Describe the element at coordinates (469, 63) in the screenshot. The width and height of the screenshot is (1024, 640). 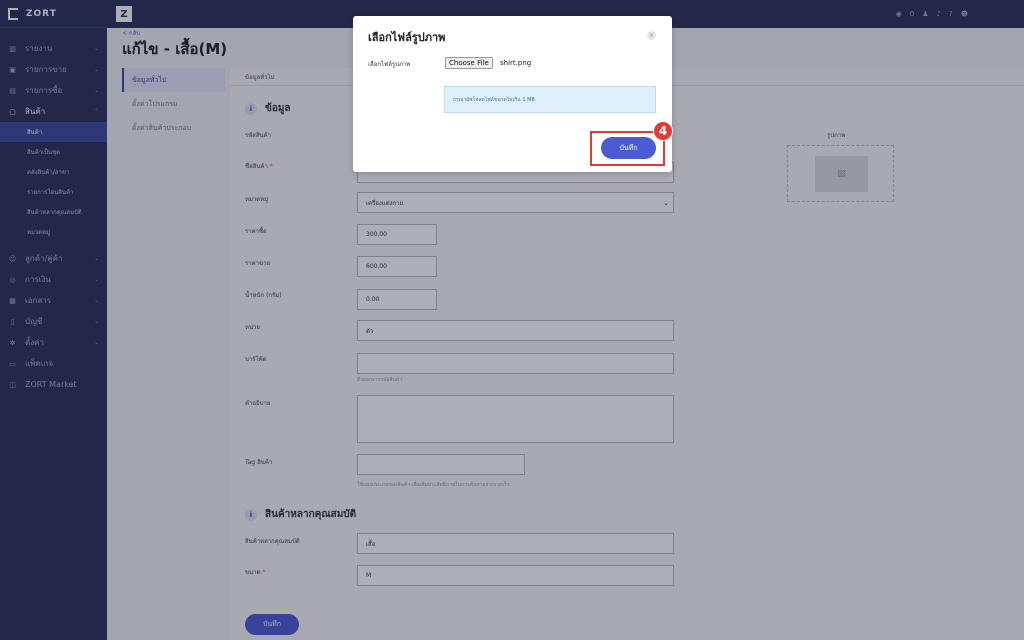
I see `choose-file-button: Choose File` at that location.